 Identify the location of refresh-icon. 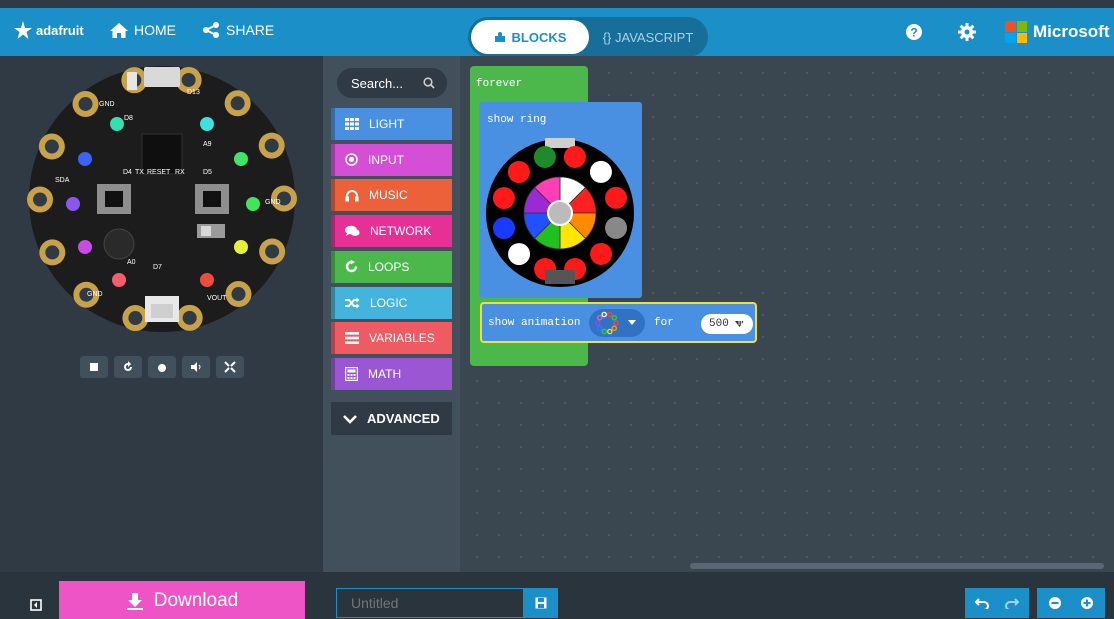
(351, 266).